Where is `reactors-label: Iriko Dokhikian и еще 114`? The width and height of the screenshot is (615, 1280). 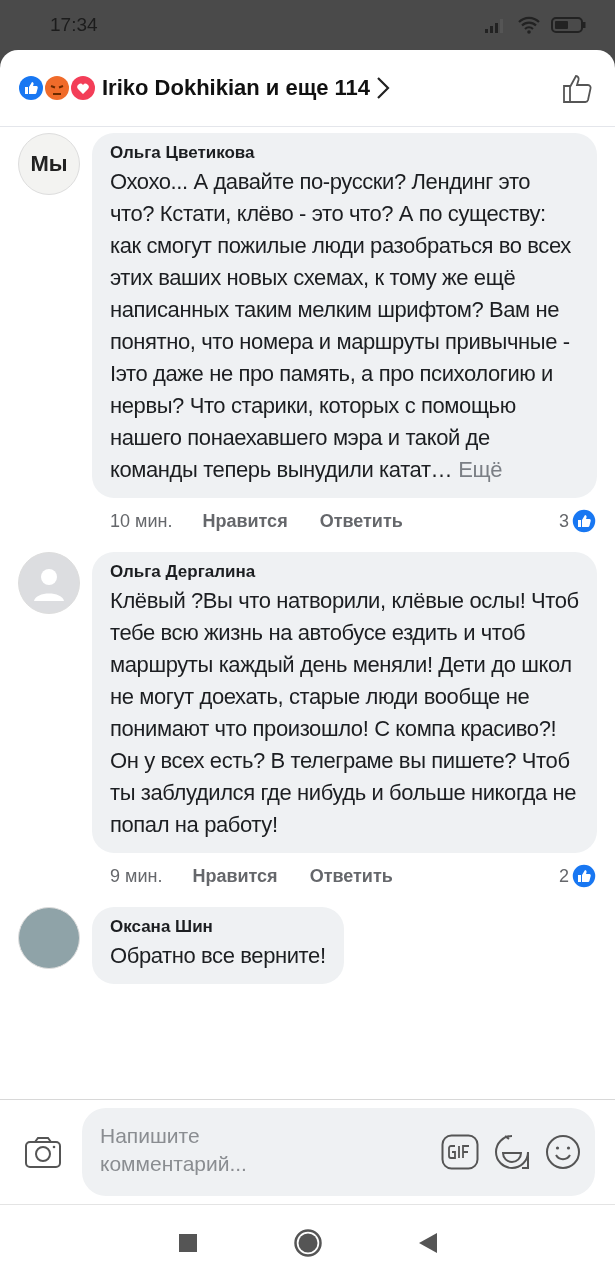
reactors-label: Iriko Dokhikian и еще 114 is located at coordinates (236, 88).